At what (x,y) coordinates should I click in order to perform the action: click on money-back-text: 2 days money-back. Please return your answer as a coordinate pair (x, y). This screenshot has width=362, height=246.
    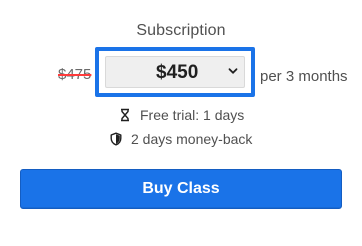
    Looking at the image, I should click on (192, 139).